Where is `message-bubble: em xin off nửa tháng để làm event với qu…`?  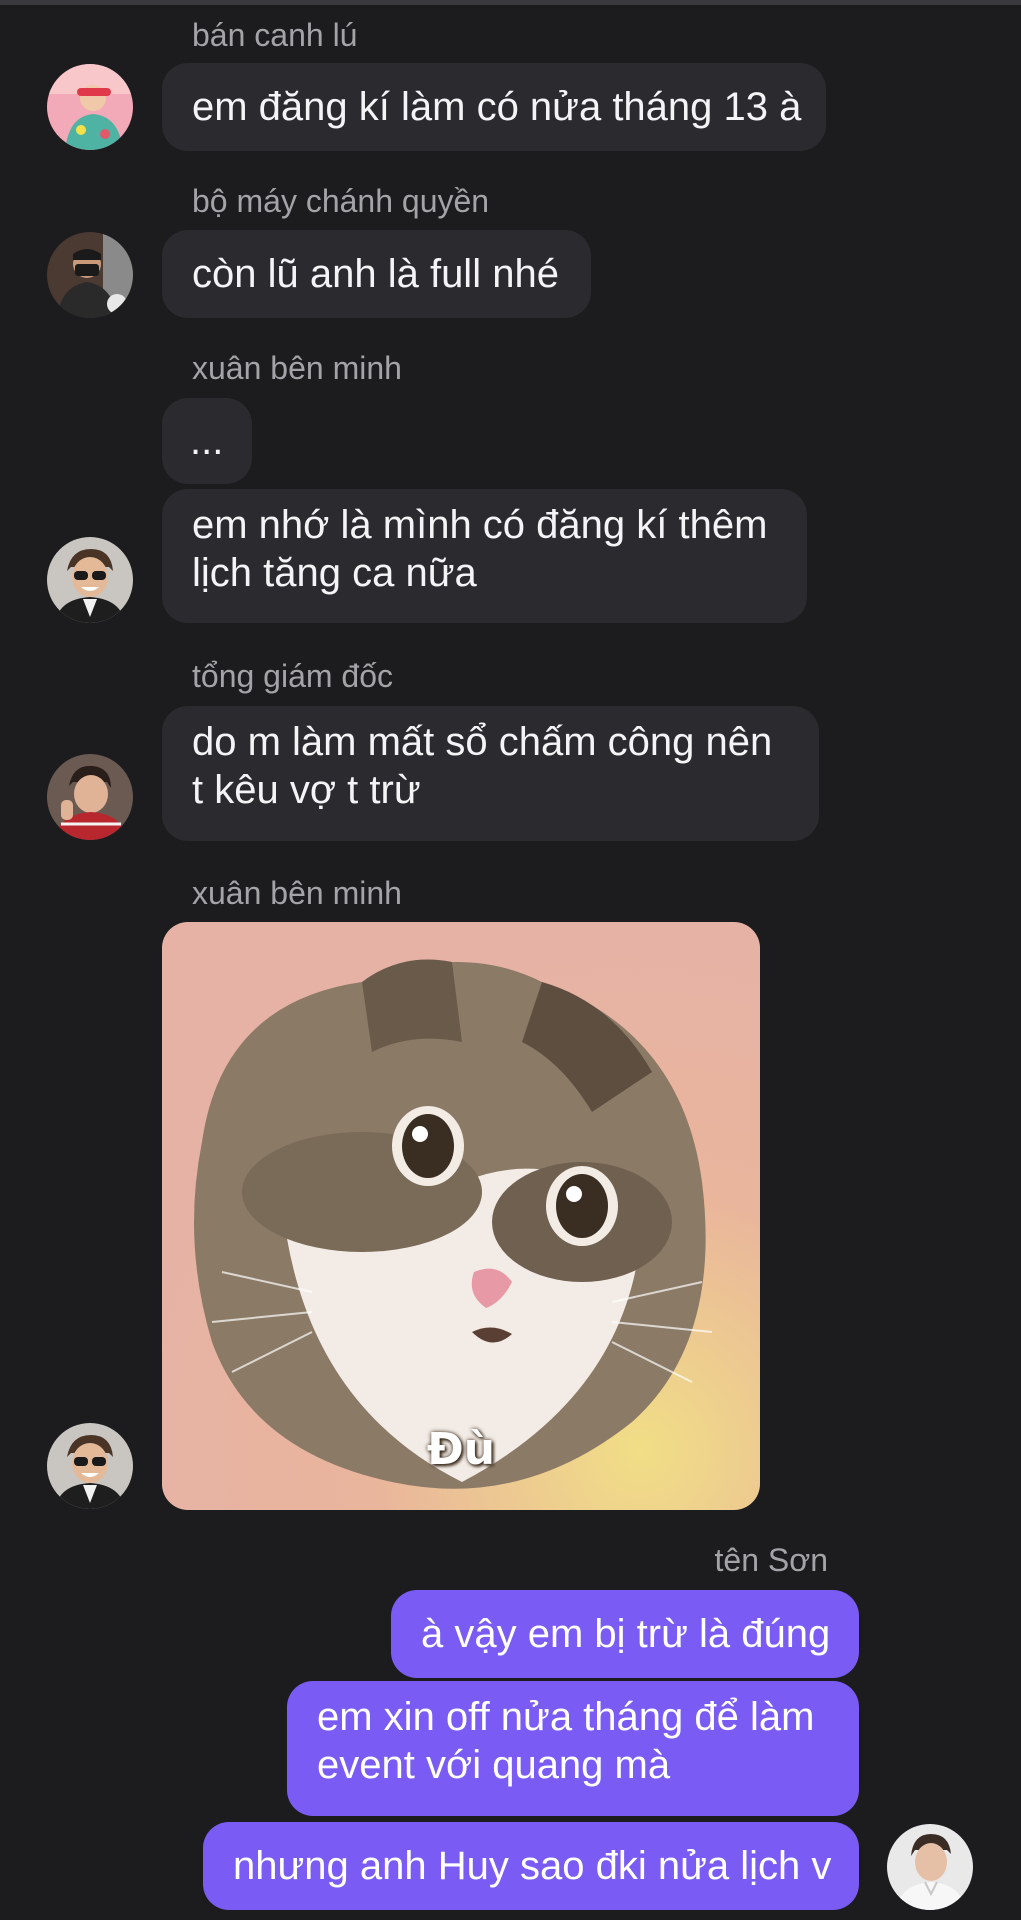 message-bubble: em xin off nửa tháng để làm event với qu… is located at coordinates (573, 1748).